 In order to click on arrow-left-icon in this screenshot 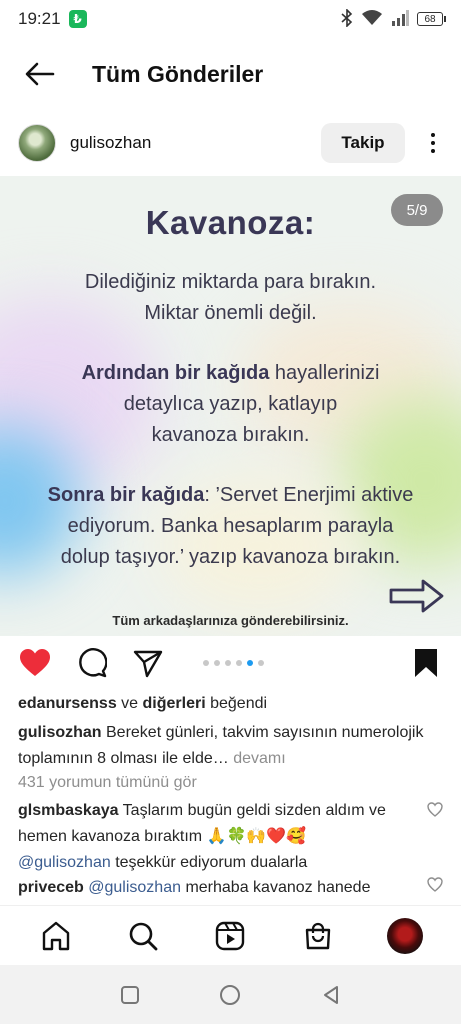, I will do `click(40, 74)`.